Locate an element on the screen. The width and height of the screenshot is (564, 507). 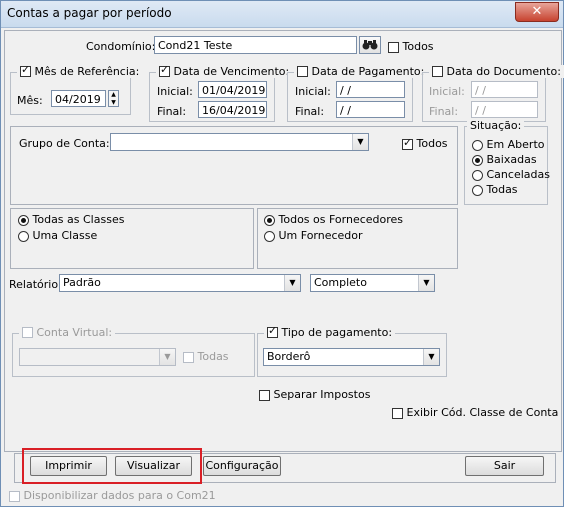
mes-referencia-group: Mês de Referência: Mês: 04/2019 ▲▼ is located at coordinates (76, 89).